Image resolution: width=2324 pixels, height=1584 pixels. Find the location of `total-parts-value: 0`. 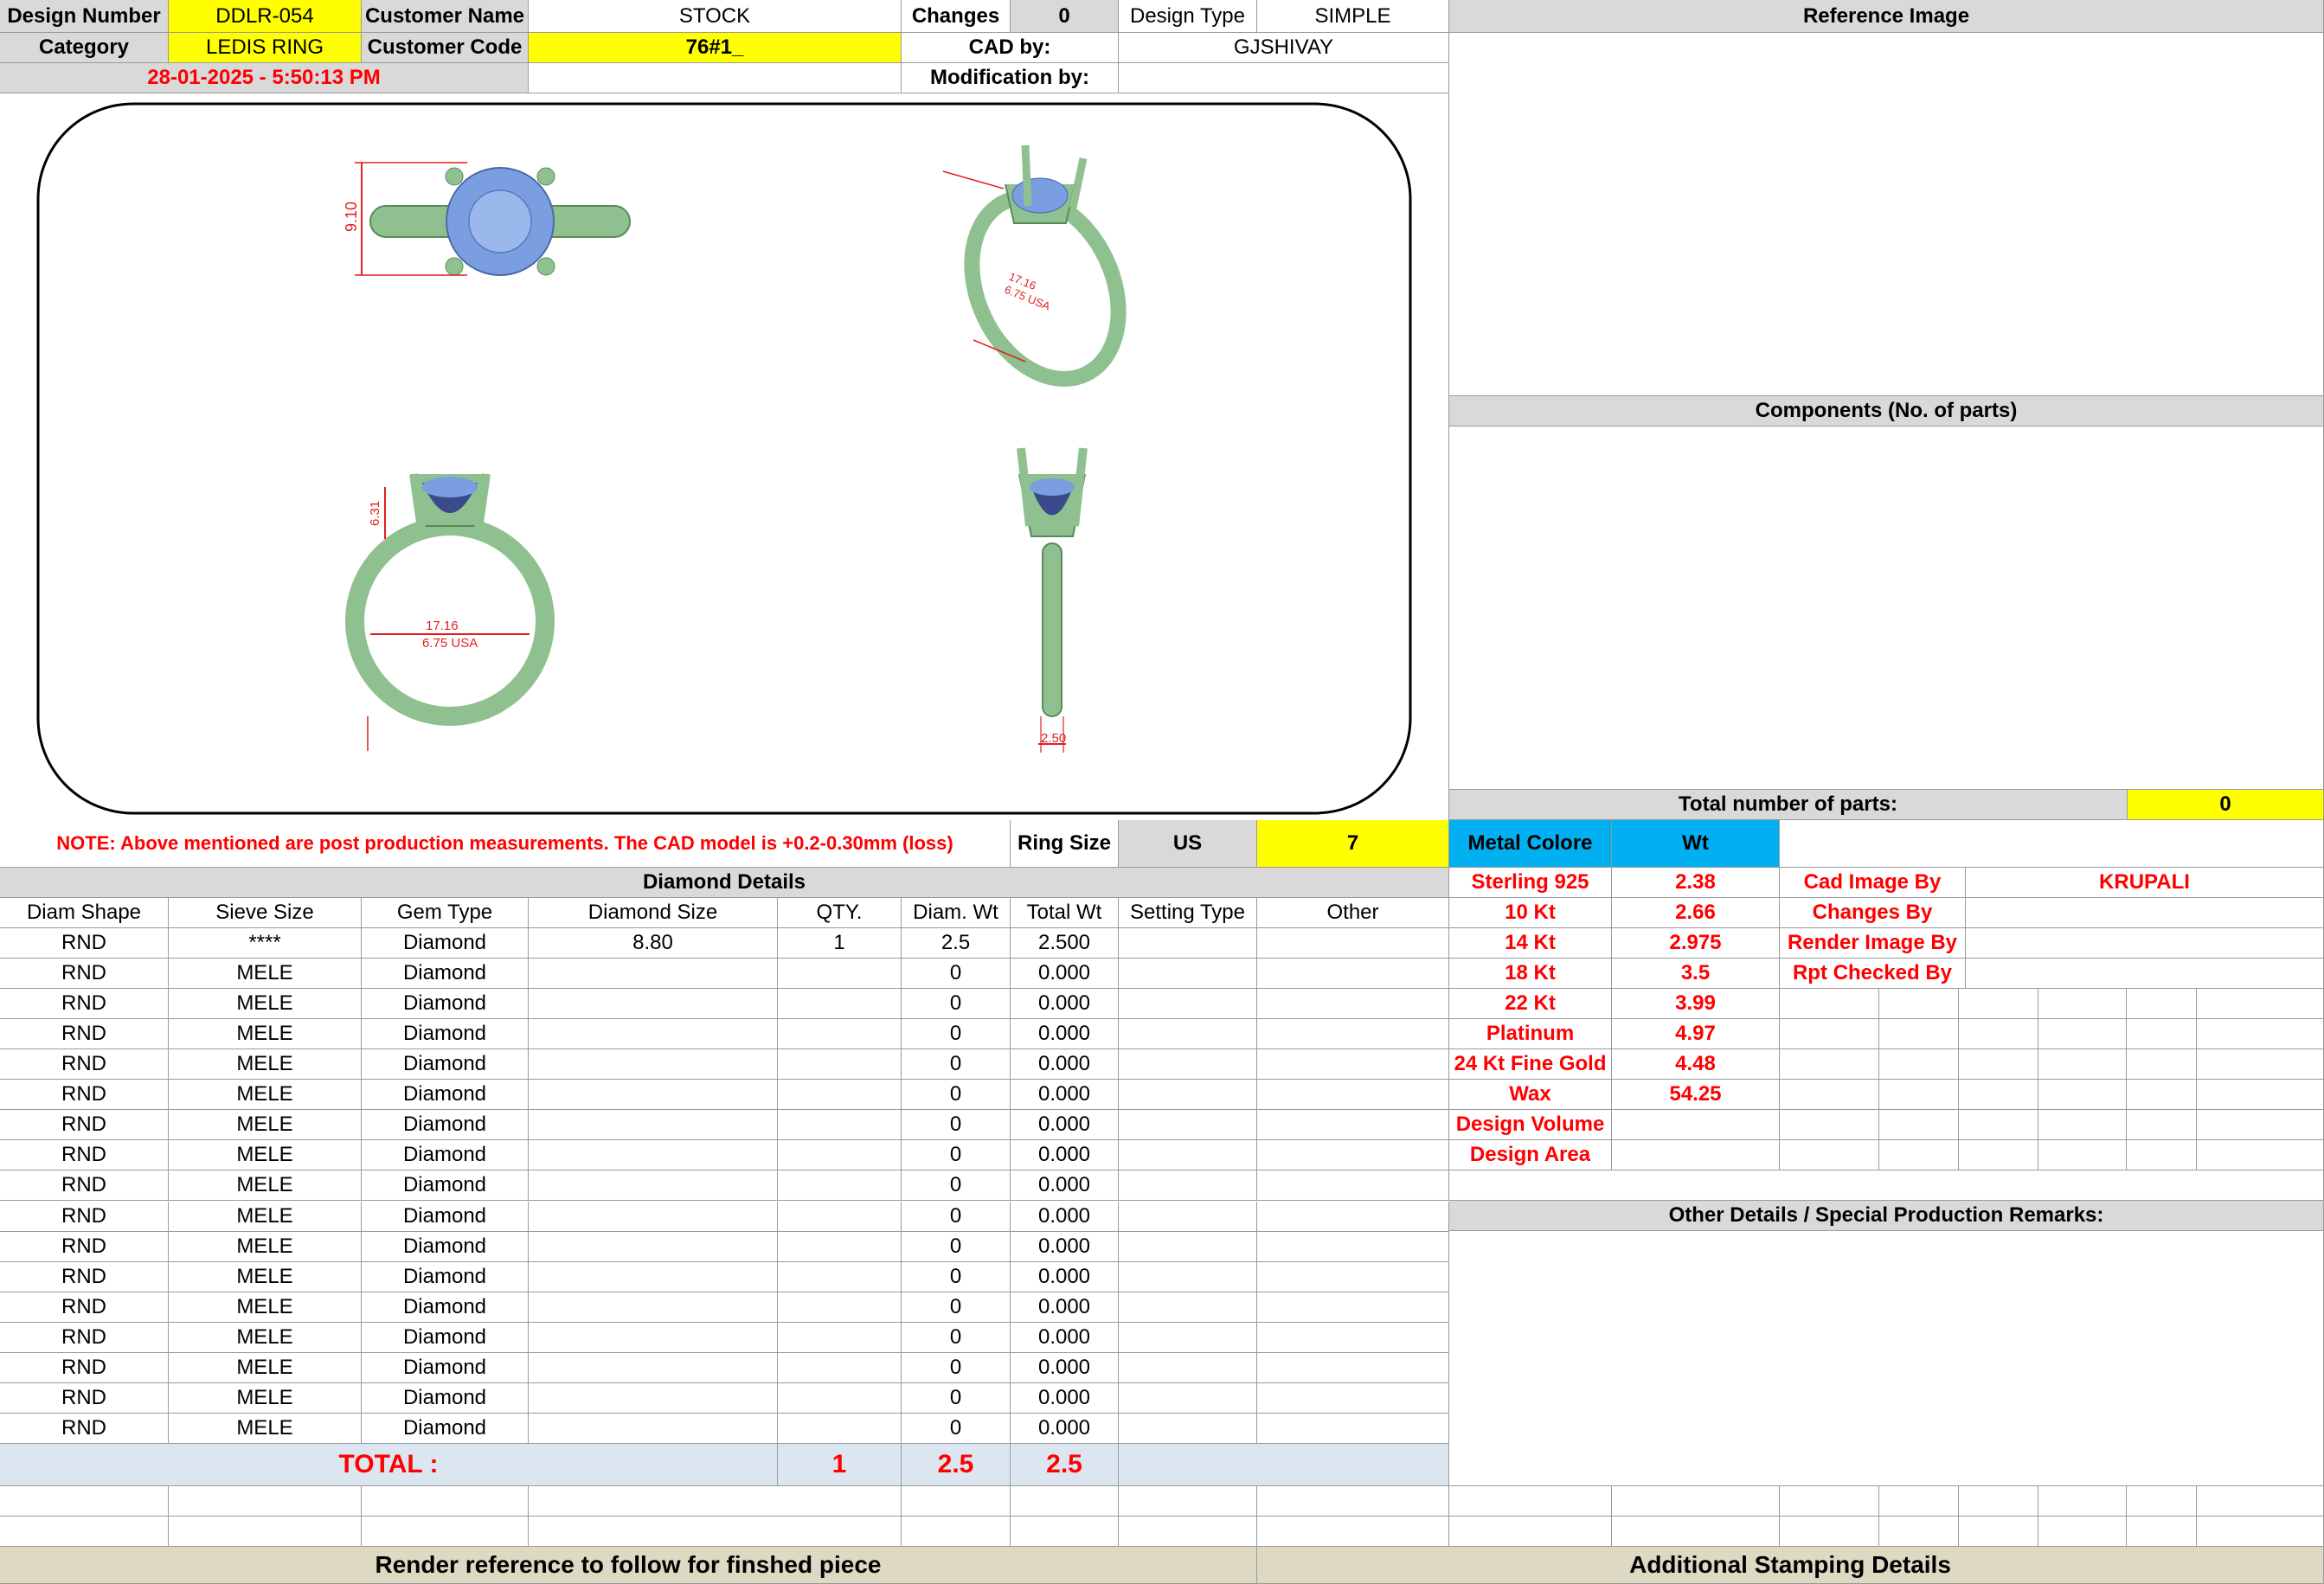

total-parts-value: 0 is located at coordinates (2226, 805).